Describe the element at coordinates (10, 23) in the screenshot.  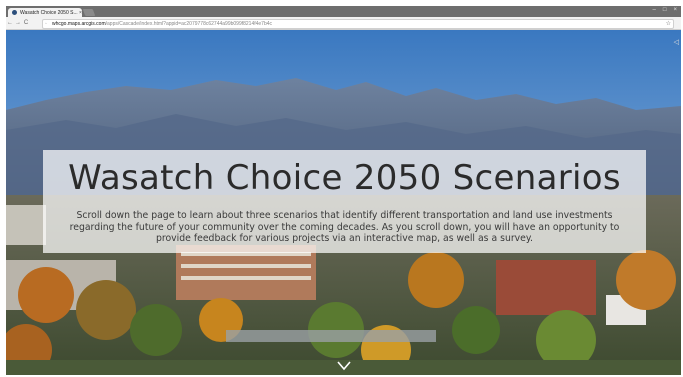
I see `back-icon: ←` at that location.